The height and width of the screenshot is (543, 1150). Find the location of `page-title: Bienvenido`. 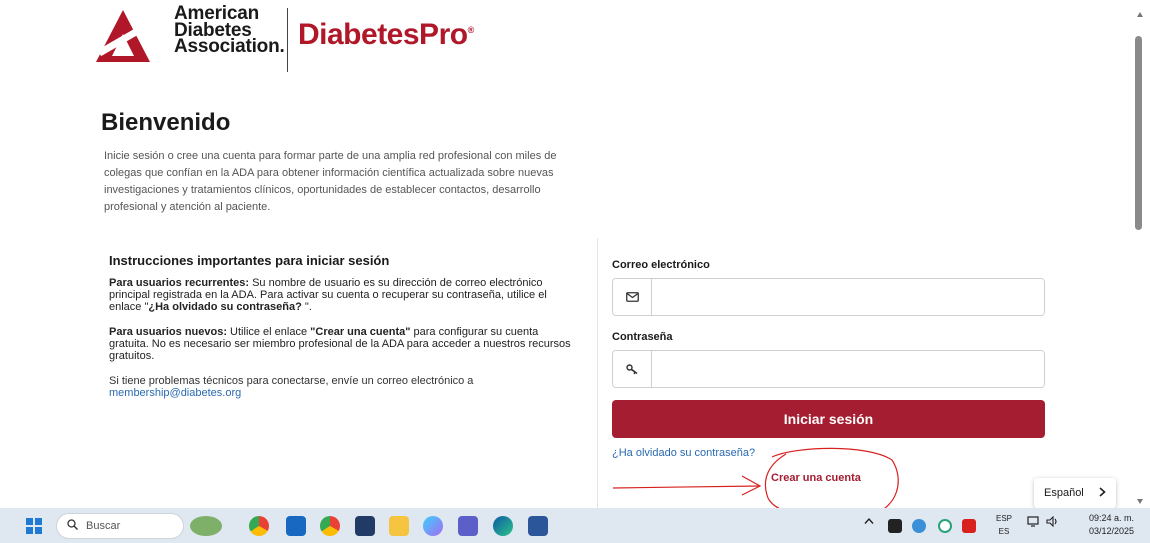

page-title: Bienvenido is located at coordinates (166, 122).